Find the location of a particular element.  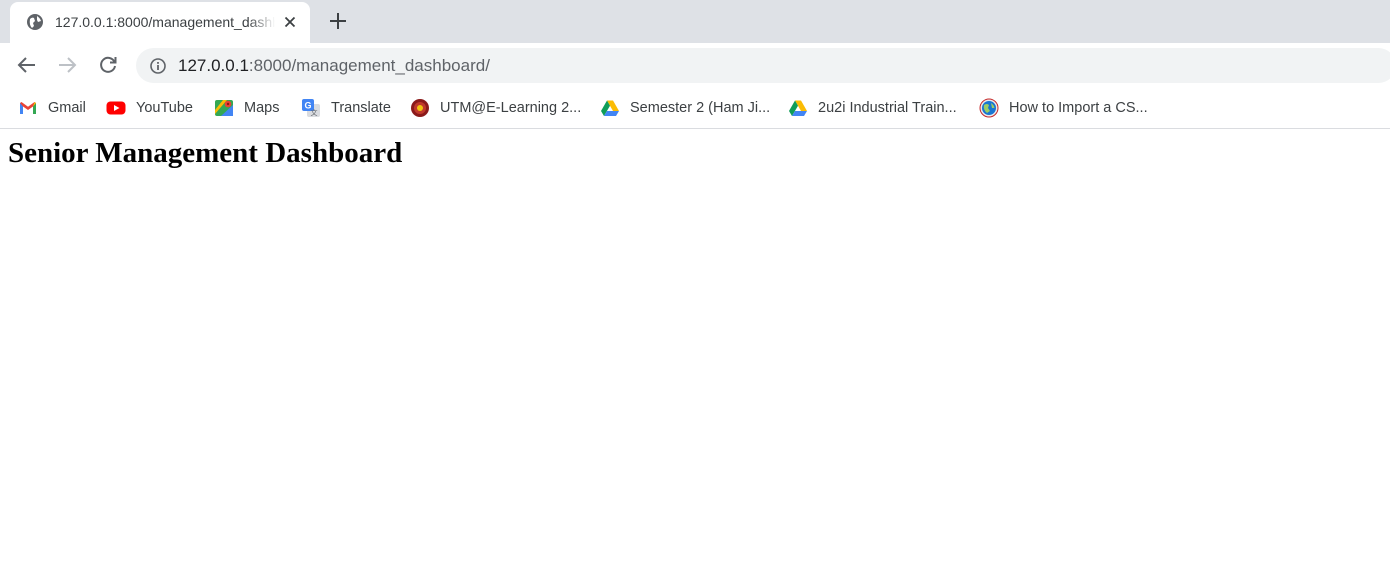

new-tab-icon is located at coordinates (338, 21).